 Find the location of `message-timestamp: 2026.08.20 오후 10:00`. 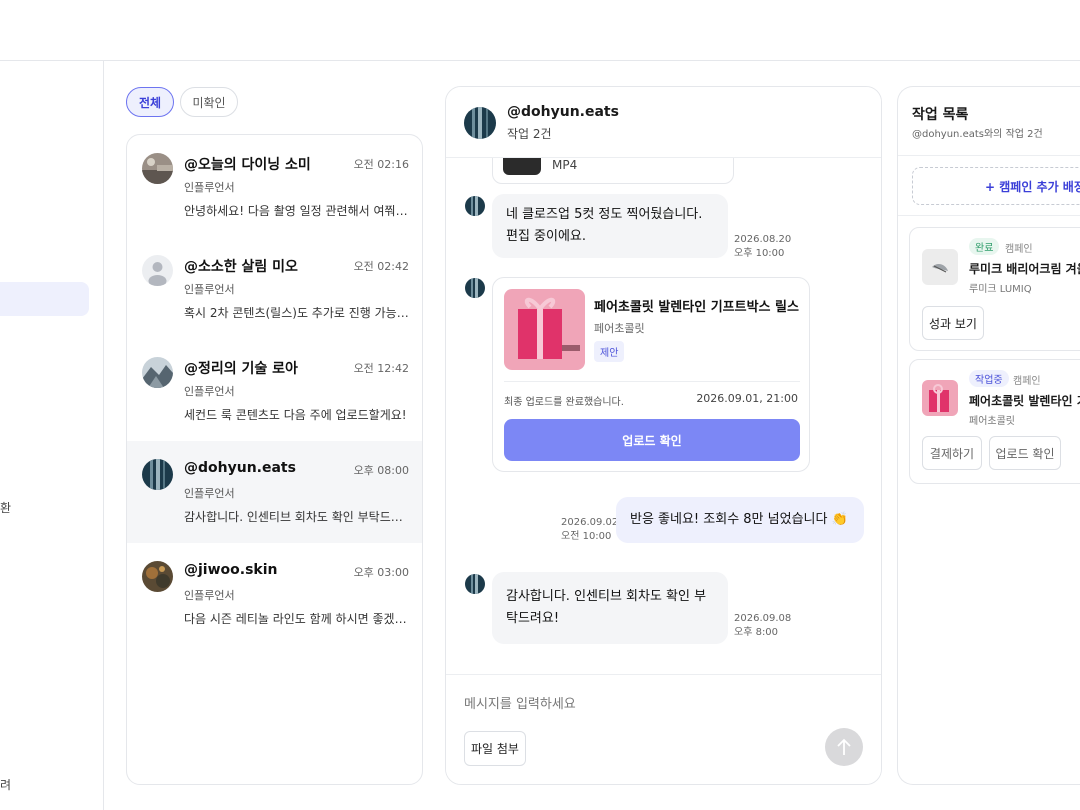

message-timestamp: 2026.08.20 오후 10:00 is located at coordinates (763, 246).